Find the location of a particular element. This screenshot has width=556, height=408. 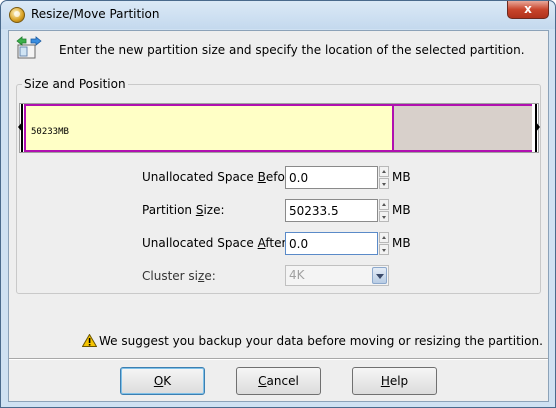

label-accel: B is located at coordinates (261, 177).